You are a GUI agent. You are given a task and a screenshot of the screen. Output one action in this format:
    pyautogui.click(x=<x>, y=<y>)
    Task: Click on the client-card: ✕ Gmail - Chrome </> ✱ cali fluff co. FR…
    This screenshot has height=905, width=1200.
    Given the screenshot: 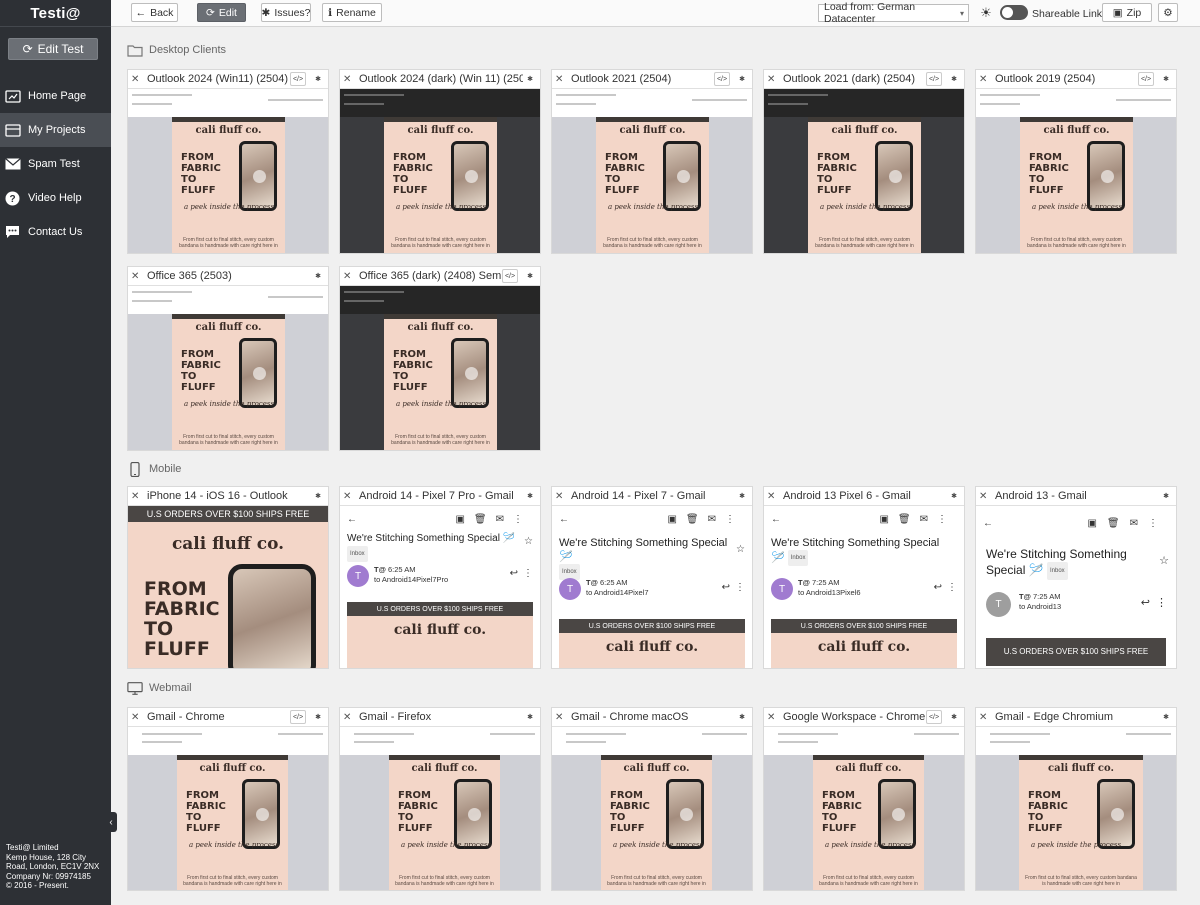 What is the action you would take?
    pyautogui.click(x=228, y=799)
    